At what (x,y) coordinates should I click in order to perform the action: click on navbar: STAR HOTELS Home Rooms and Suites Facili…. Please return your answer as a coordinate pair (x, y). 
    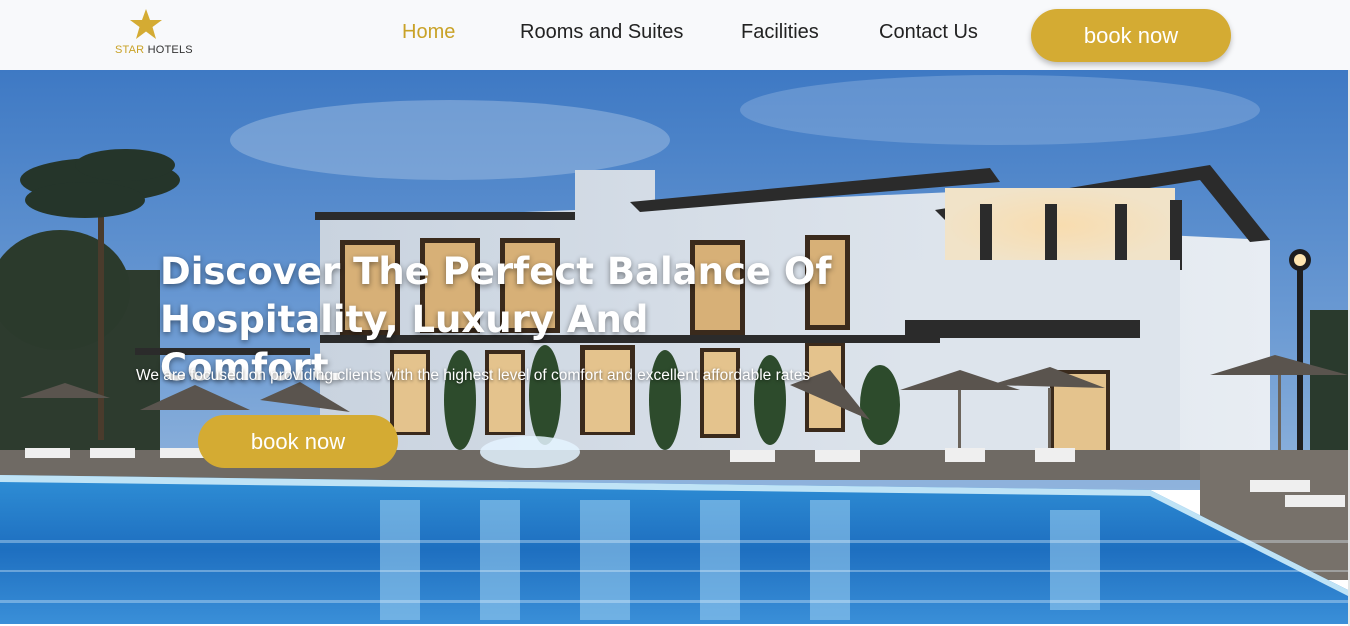
    Looking at the image, I should click on (675, 35).